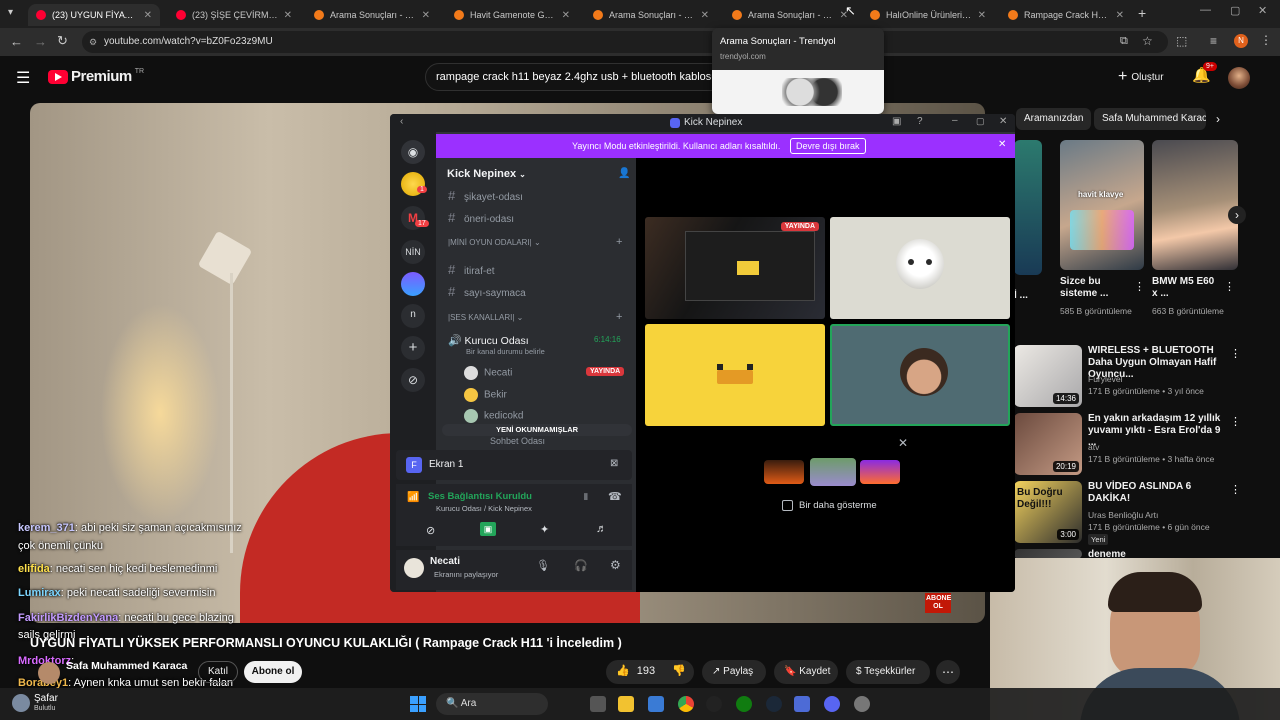 This screenshot has width=1280, height=720. What do you see at coordinates (492, 704) in the screenshot?
I see `taskbar-search: 🔍 Ara` at bounding box center [492, 704].